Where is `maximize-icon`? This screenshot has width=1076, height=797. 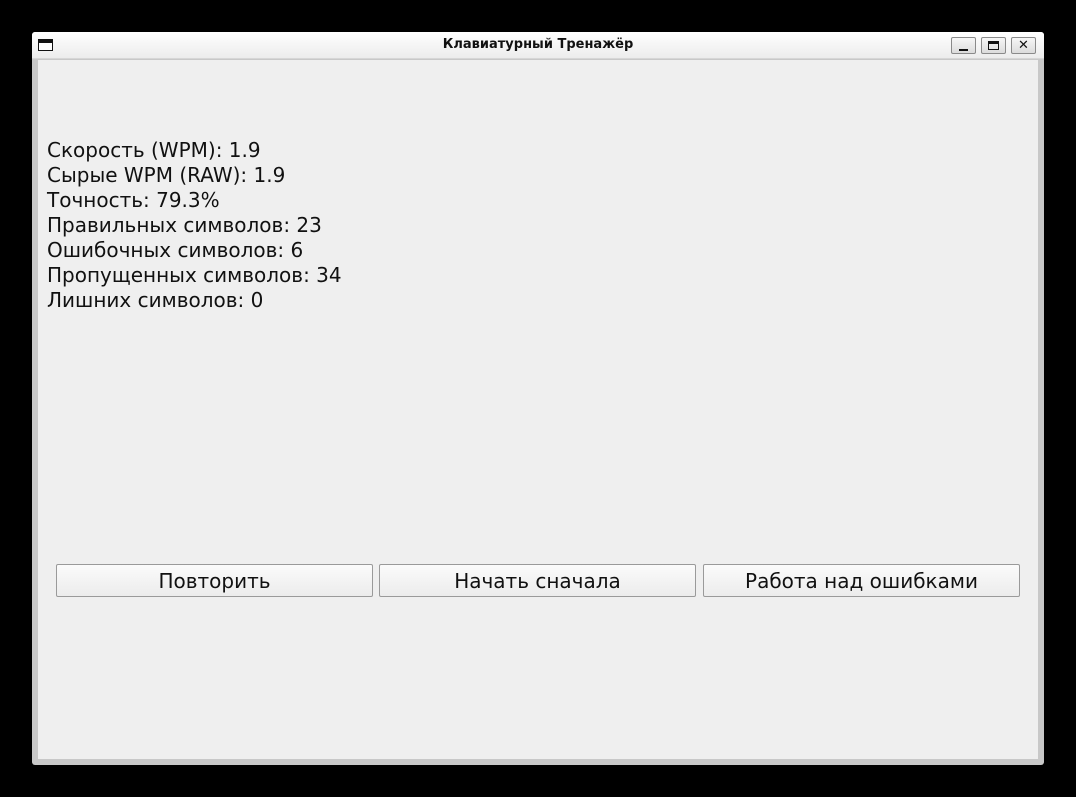
maximize-icon is located at coordinates (993, 45).